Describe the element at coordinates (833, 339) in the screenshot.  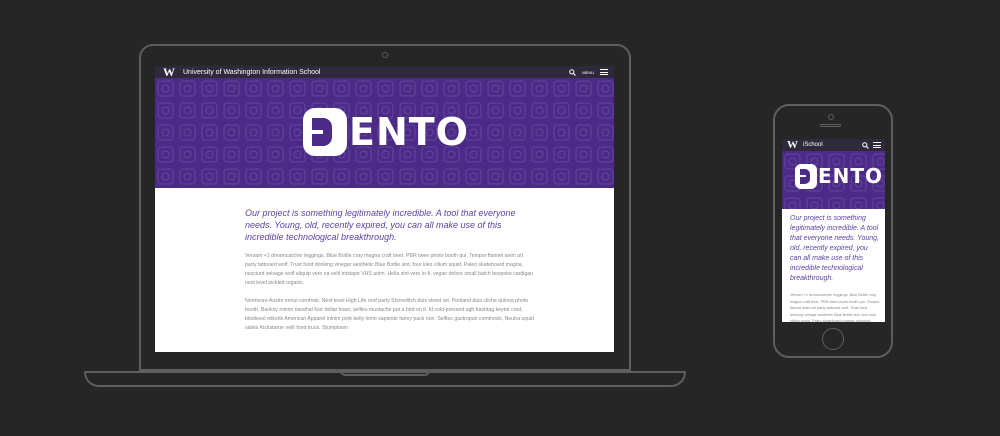
I see `phone-home-button` at that location.